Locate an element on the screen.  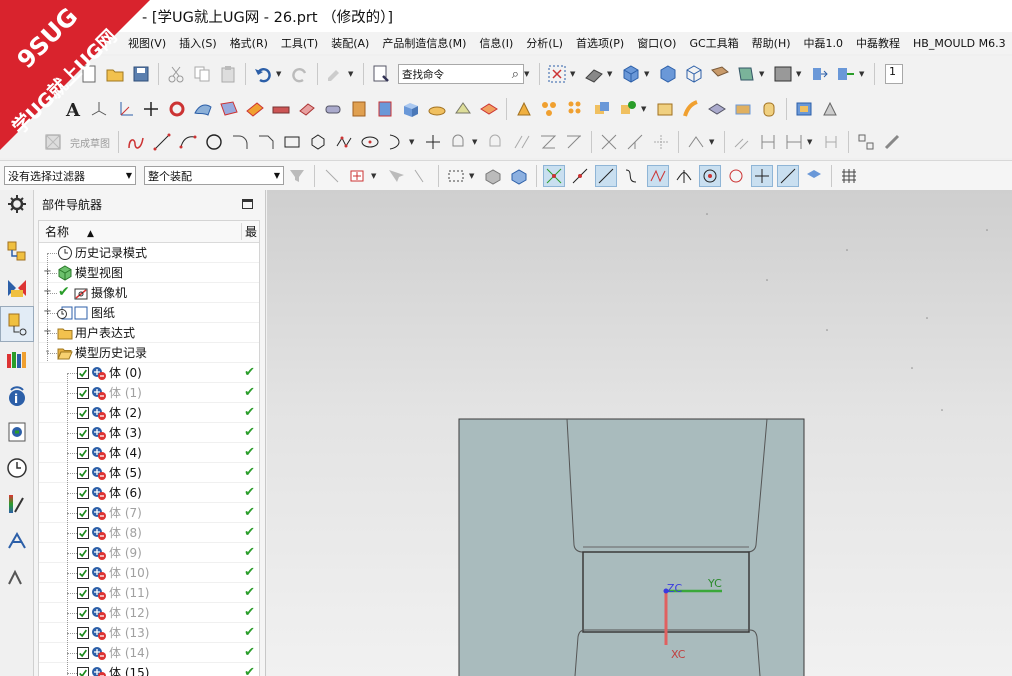
information-window-icon is located at coordinates (381, 74).